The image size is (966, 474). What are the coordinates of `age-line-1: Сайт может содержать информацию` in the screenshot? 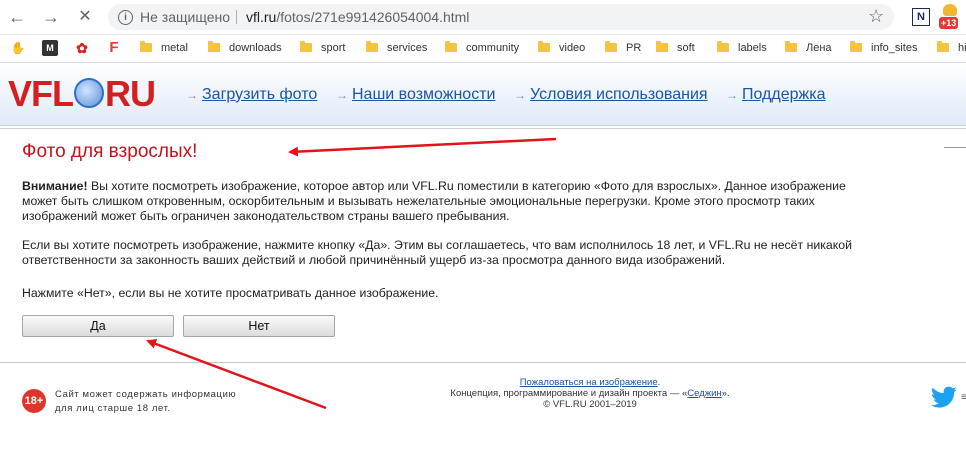 It's located at (146, 394).